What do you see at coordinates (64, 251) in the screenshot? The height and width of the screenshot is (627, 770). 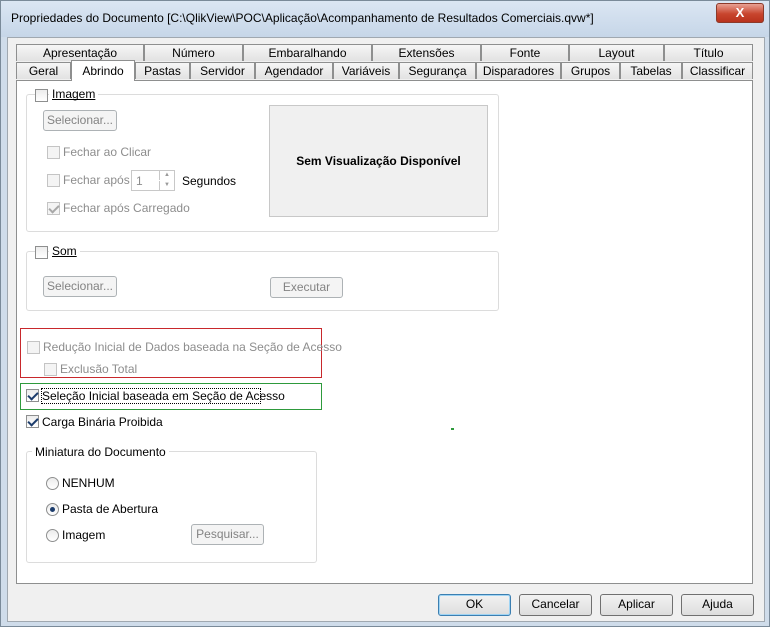 I see `sound-group-label: Som` at bounding box center [64, 251].